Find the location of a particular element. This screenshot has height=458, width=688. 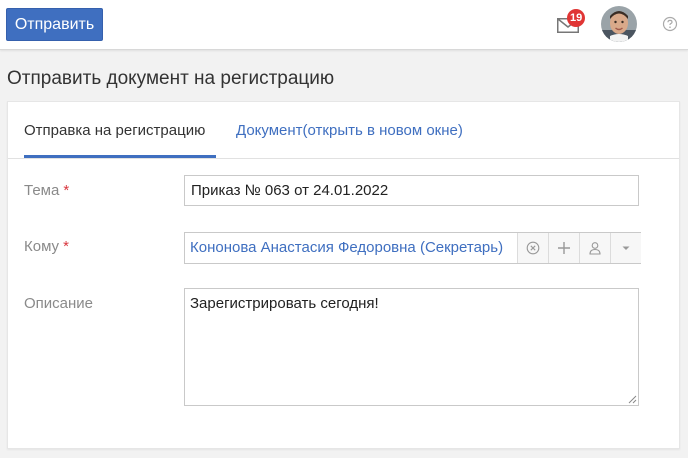

clear-recipient-button is located at coordinates (532, 248).